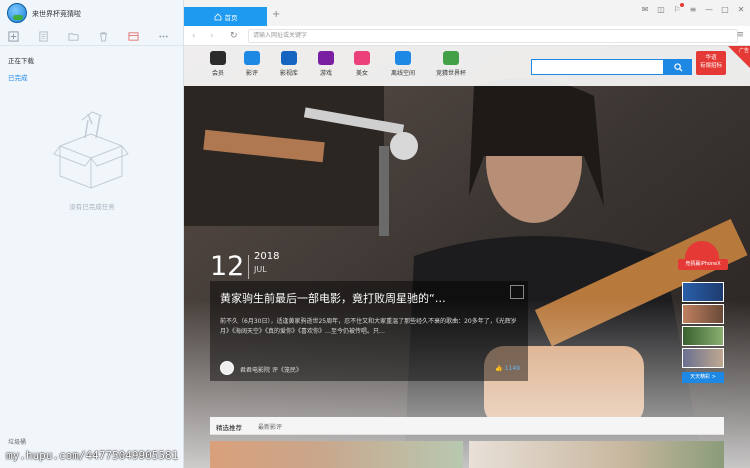 The width and height of the screenshot is (750, 468). What do you see at coordinates (248, 267) in the screenshot?
I see `date-divider` at bounding box center [248, 267].